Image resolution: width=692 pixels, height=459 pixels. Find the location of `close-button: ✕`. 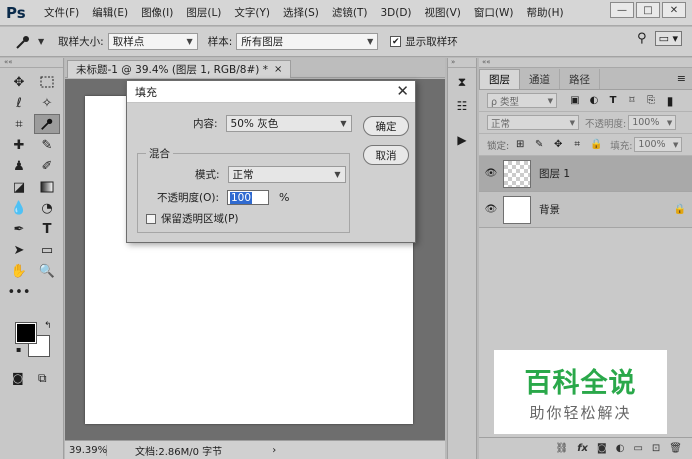

close-button: ✕ is located at coordinates (674, 10).